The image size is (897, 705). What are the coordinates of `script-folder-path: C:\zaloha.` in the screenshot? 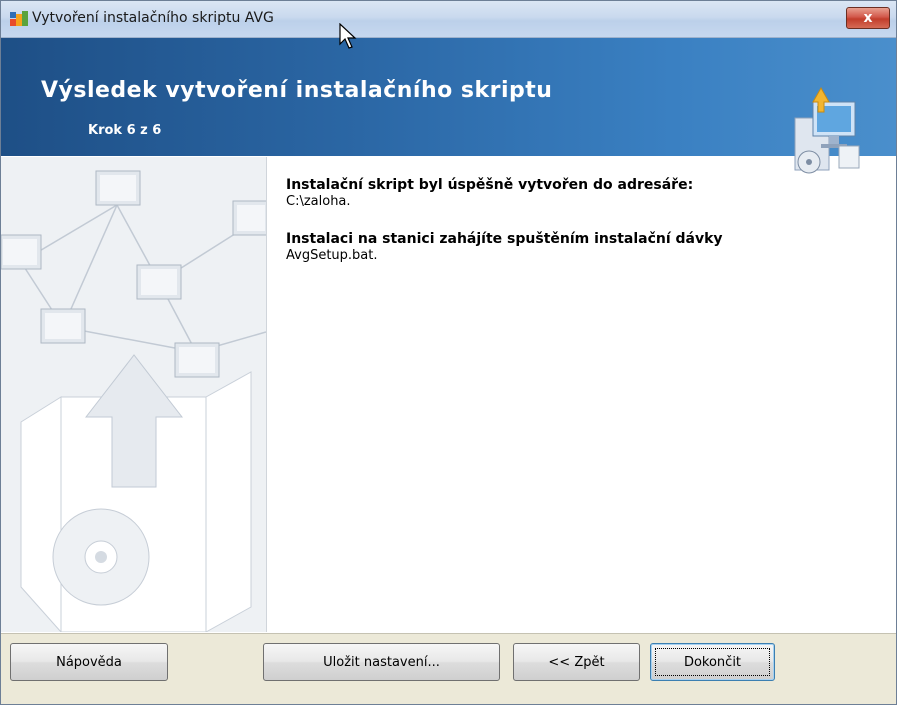 It's located at (318, 201).